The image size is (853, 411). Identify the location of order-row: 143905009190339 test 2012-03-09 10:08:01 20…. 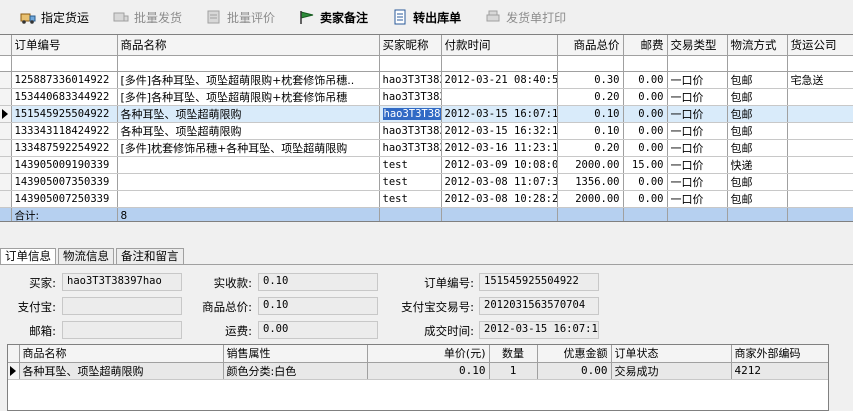
(426, 165).